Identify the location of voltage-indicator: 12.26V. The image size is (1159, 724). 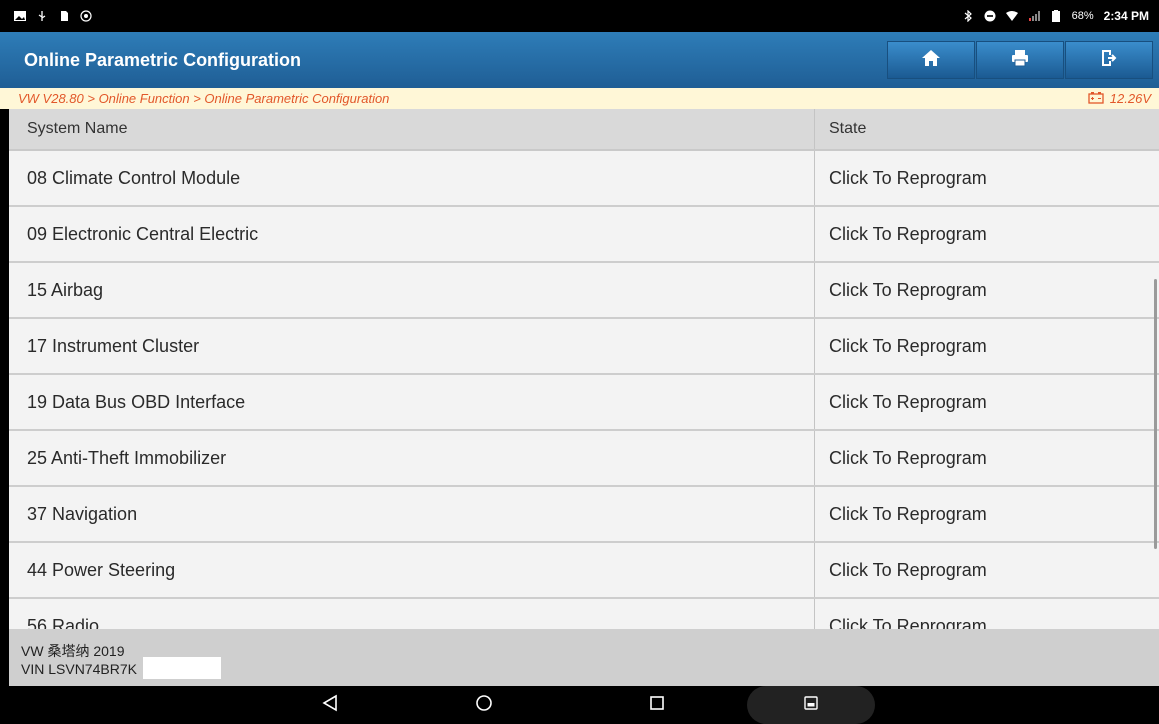
(1119, 99).